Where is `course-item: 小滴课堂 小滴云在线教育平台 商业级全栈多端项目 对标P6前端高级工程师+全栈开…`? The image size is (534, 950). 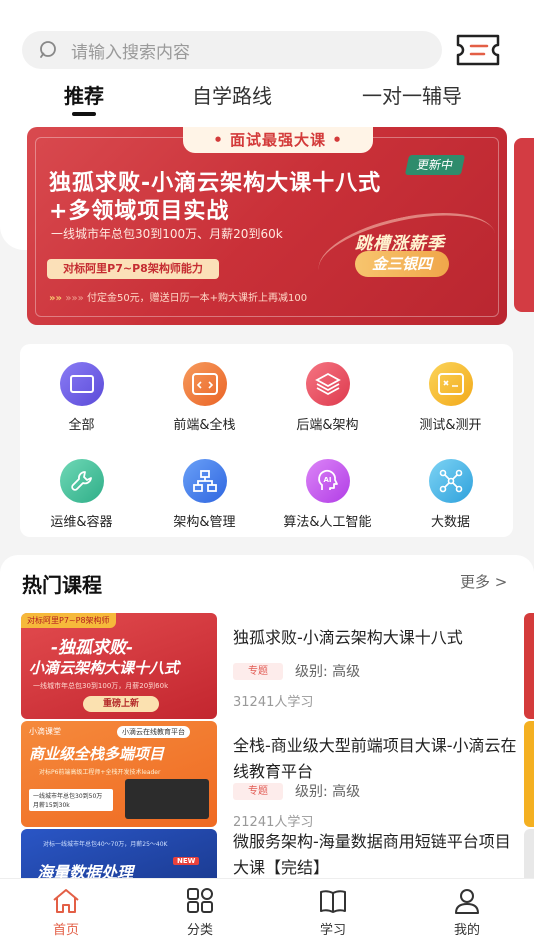
course-item: 小滴课堂 小滴云在线教育平台 商业级全栈多端项目 对标P6前端高级工程师+全栈开… is located at coordinates (267, 775).